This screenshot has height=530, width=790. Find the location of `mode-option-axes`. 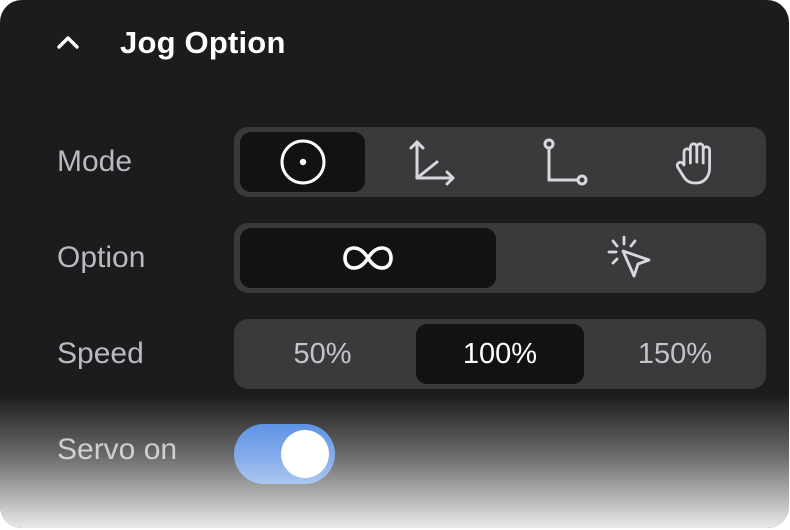

mode-option-axes is located at coordinates (432, 162).